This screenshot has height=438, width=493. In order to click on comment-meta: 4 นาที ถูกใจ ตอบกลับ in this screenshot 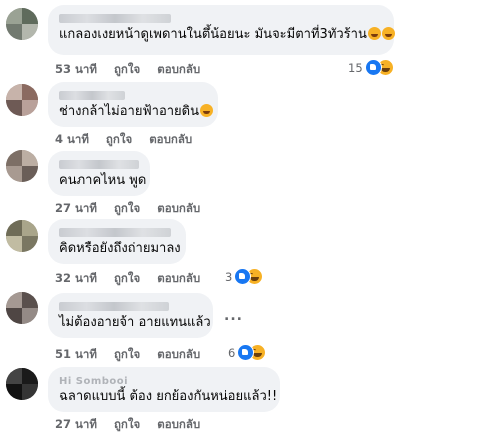, I will do `click(130, 140)`.